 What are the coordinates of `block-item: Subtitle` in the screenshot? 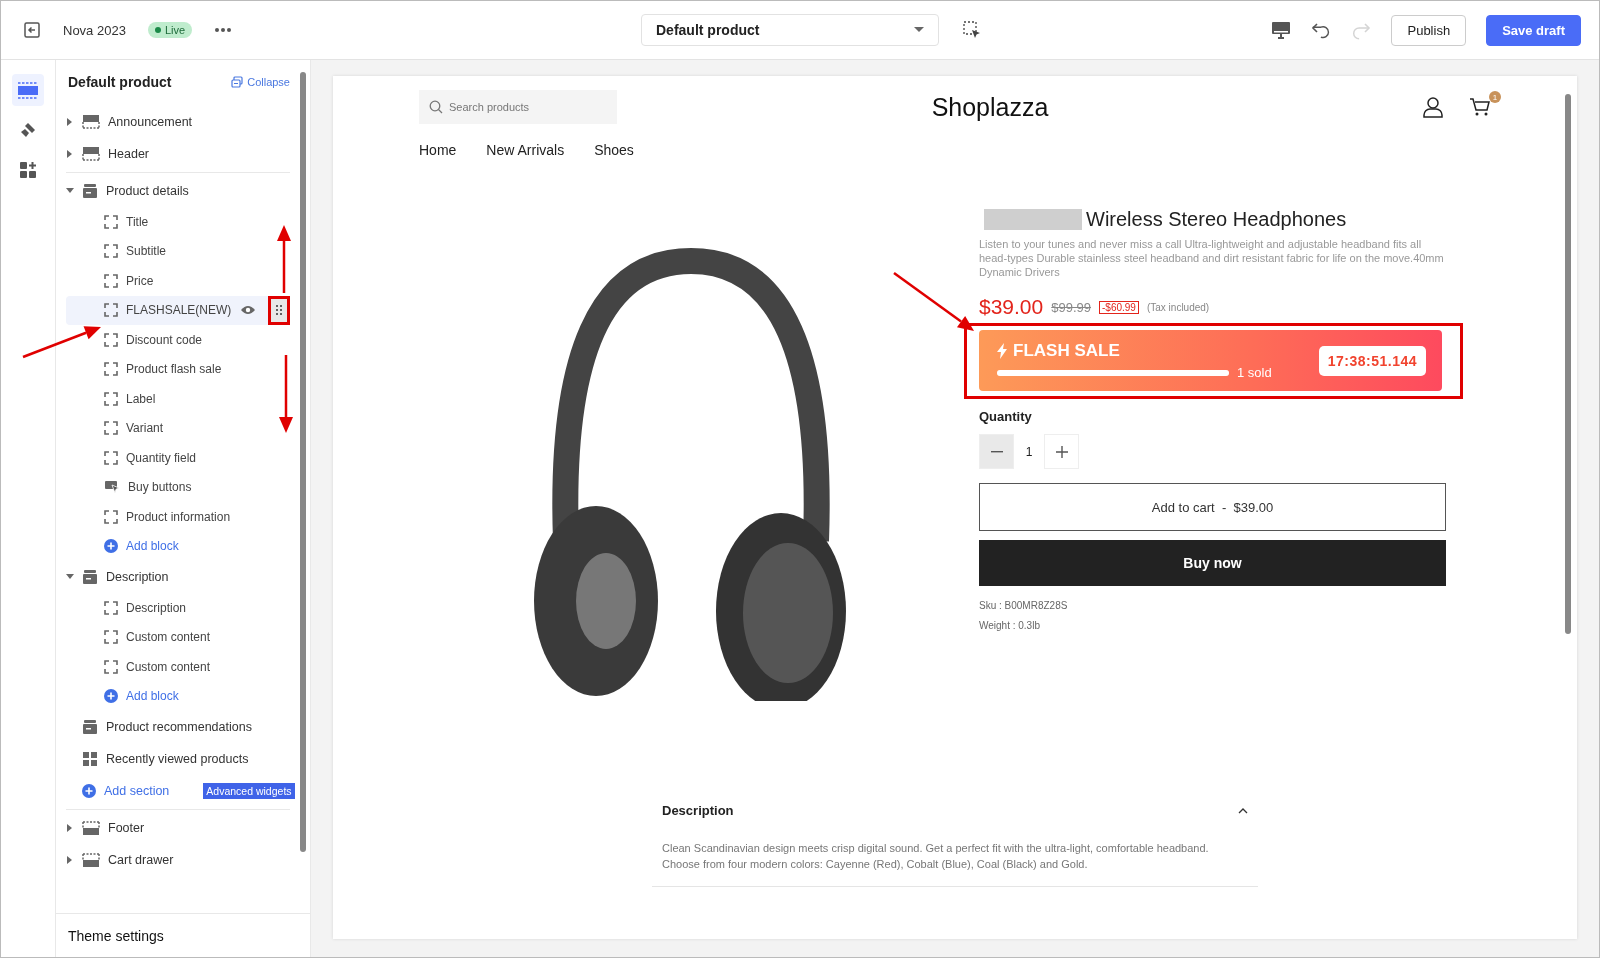 It's located at (178, 251).